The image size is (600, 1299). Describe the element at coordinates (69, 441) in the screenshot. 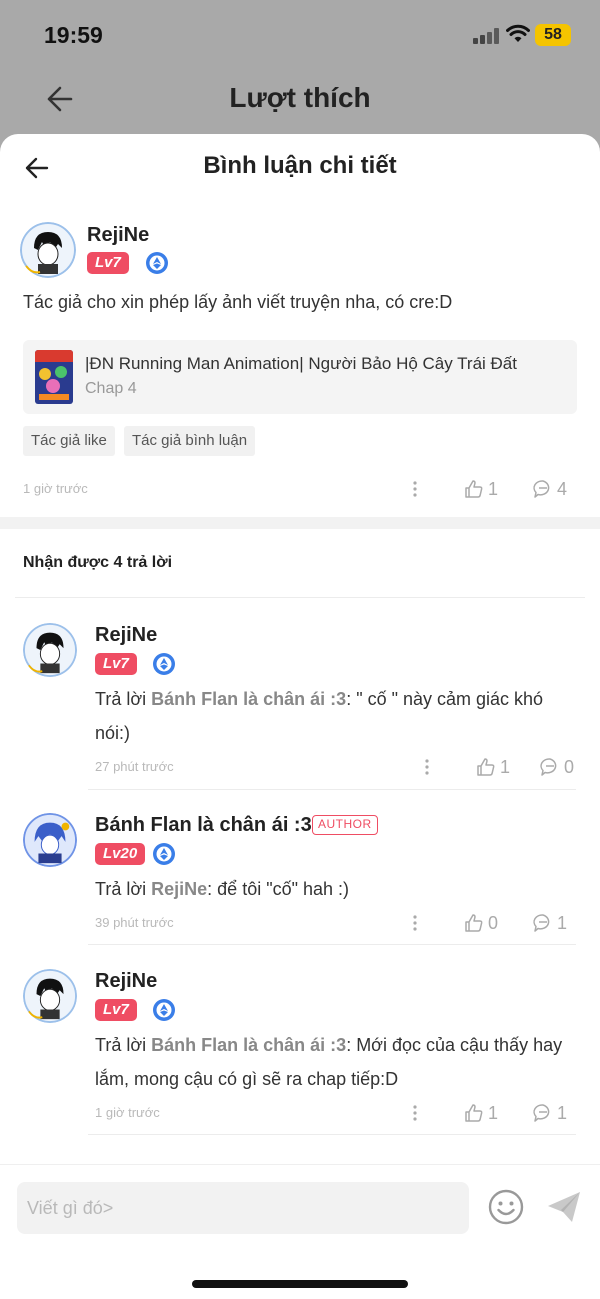

I see `tag-author-like: Tác giả like` at that location.